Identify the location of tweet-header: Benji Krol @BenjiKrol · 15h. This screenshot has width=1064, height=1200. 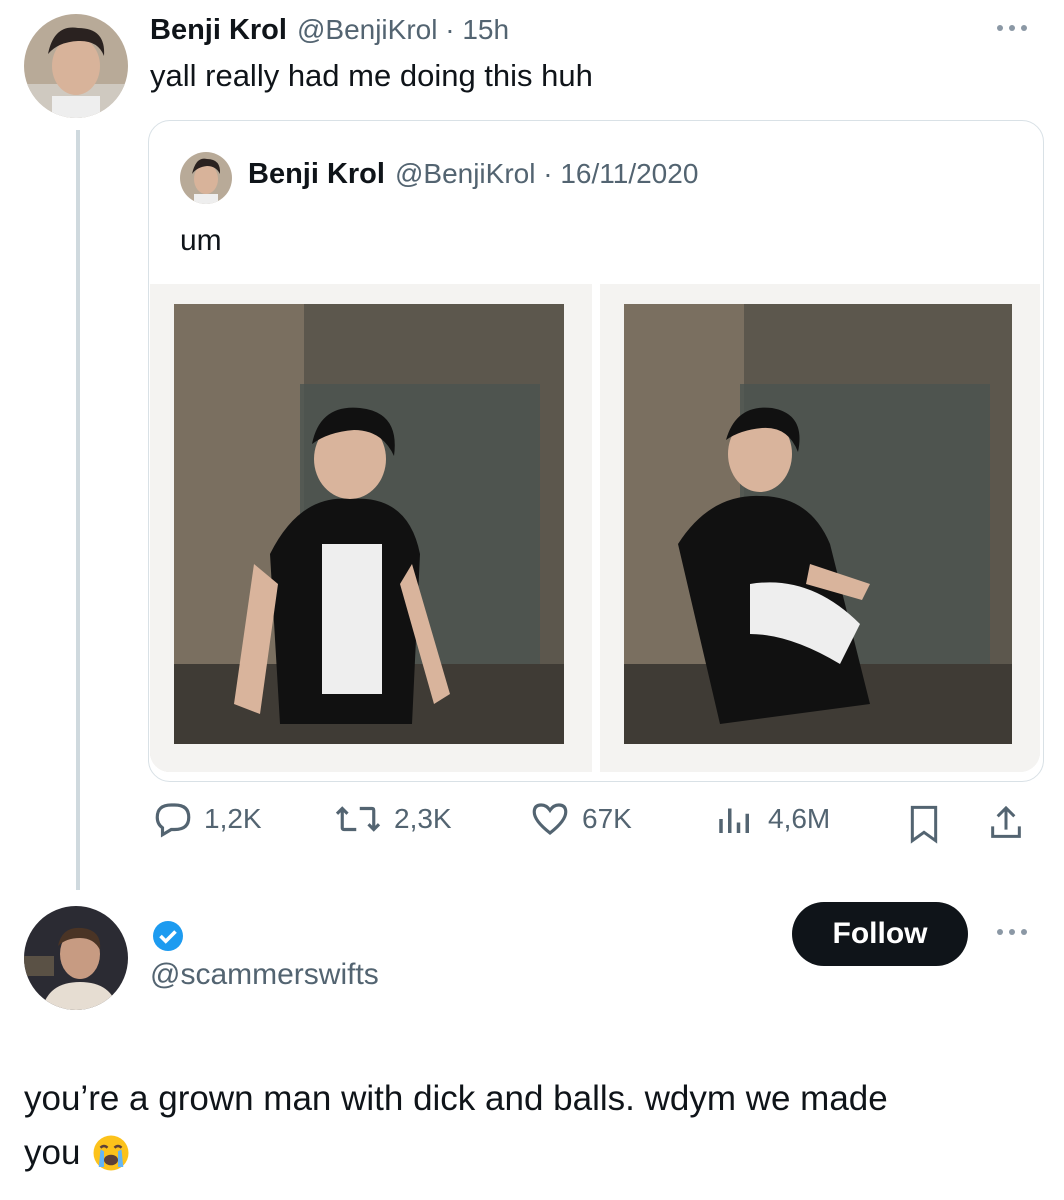
(329, 30).